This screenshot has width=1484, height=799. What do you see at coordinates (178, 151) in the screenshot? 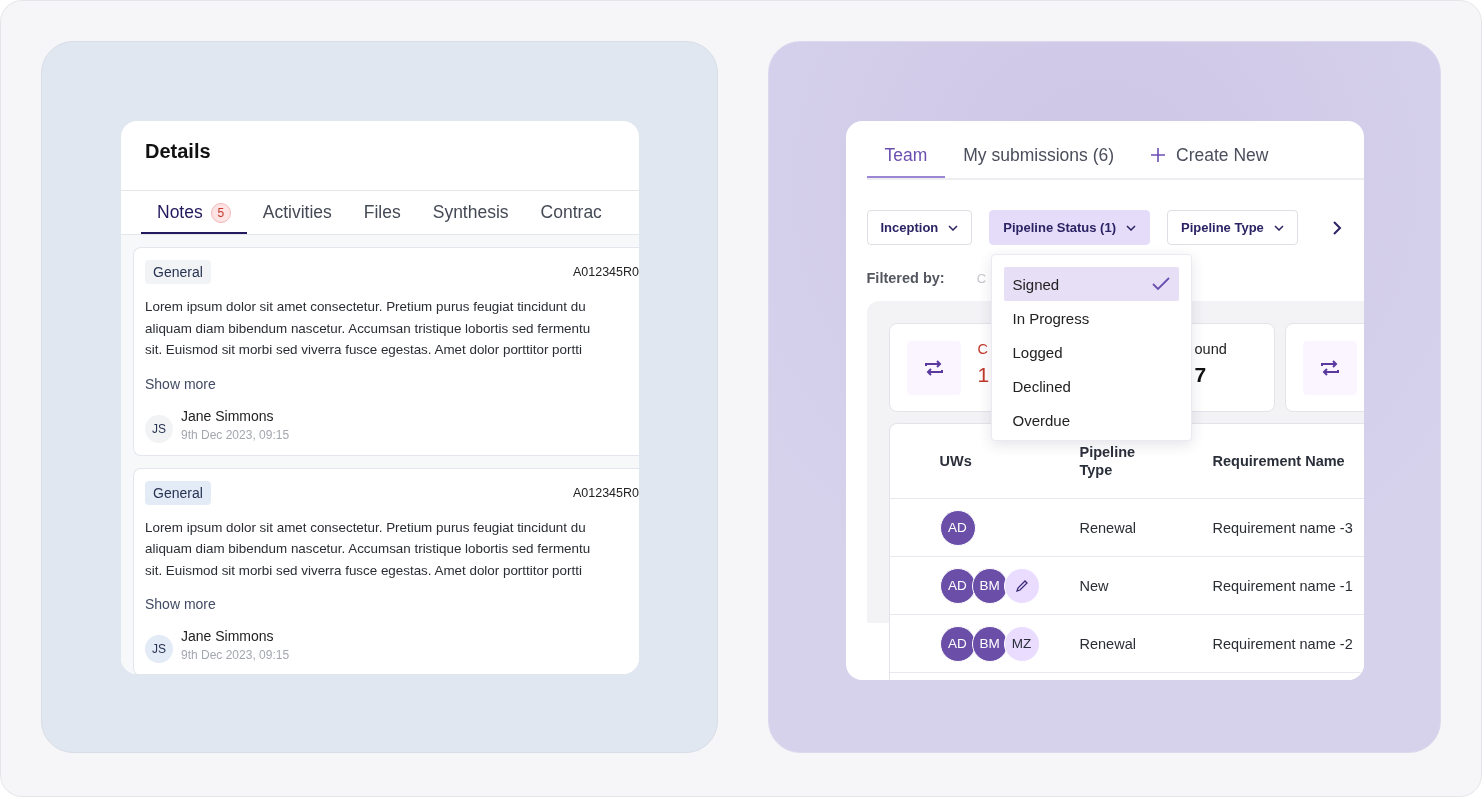
I see `card-title: Details` at bounding box center [178, 151].